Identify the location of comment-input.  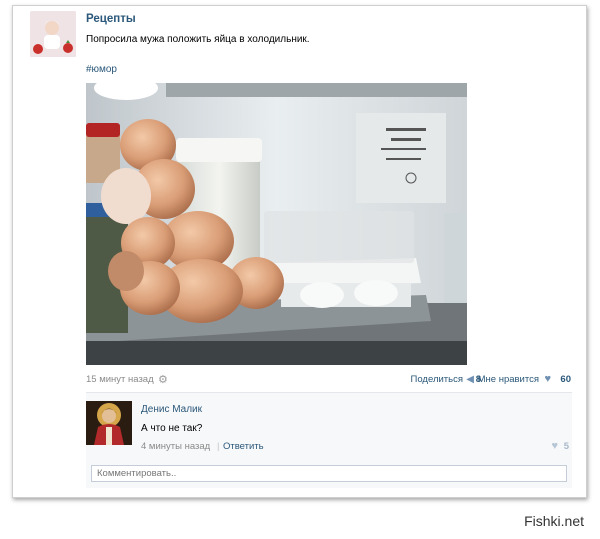
(329, 473).